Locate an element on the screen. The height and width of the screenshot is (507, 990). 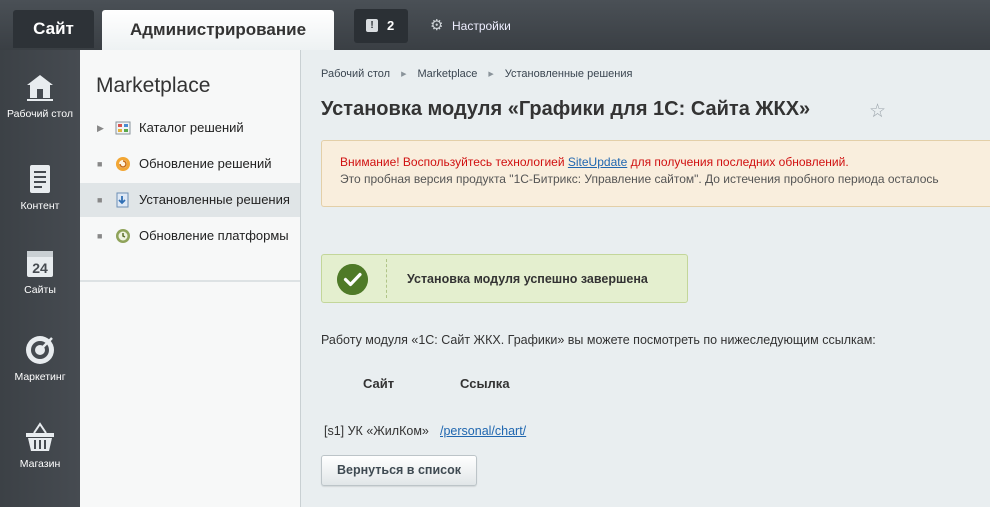
basket-icon is located at coordinates (40, 436).